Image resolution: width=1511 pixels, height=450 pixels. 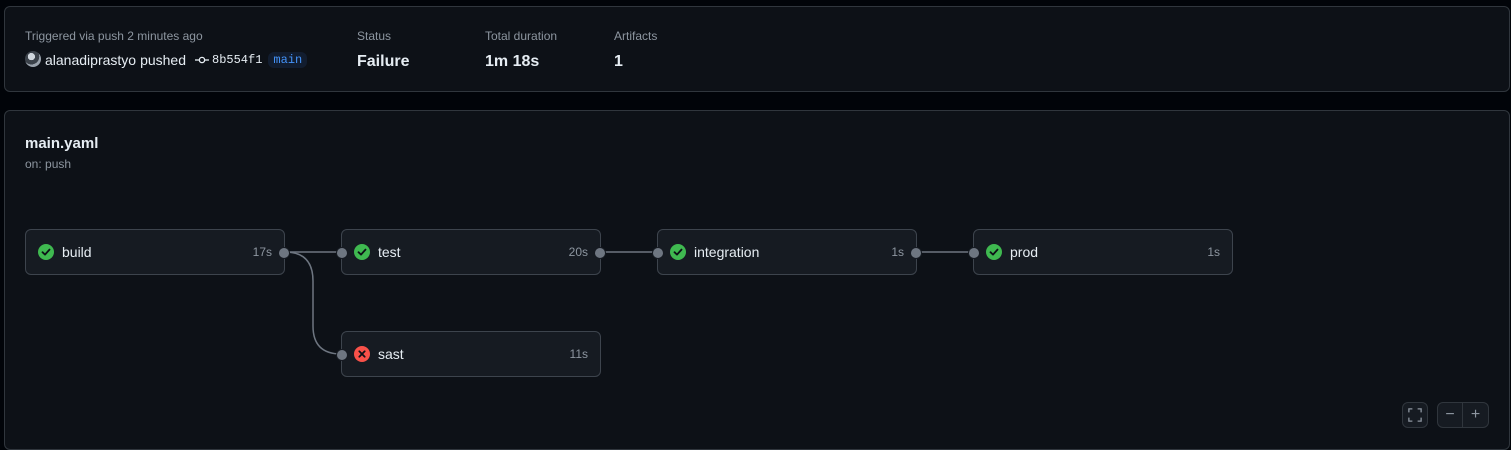 What do you see at coordinates (727, 252) in the screenshot?
I see `job-name: integration` at bounding box center [727, 252].